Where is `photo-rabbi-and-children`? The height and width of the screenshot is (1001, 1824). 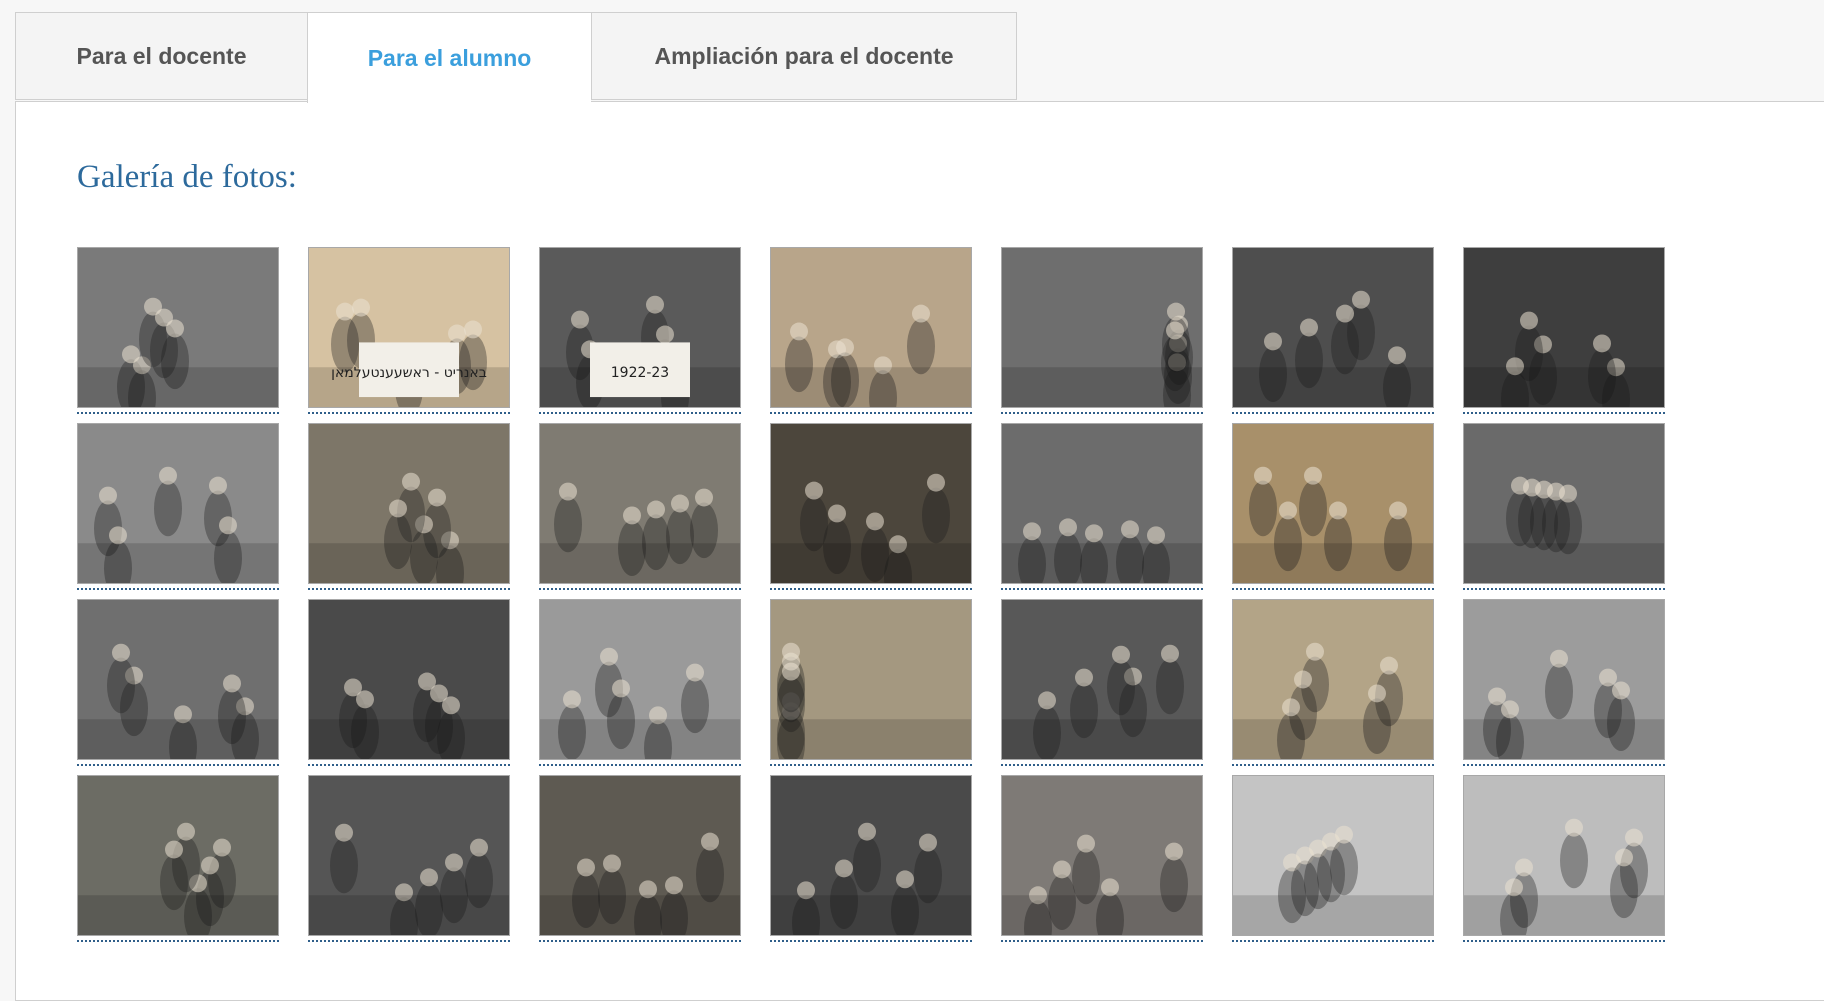 photo-rabbi-and-children is located at coordinates (640, 679).